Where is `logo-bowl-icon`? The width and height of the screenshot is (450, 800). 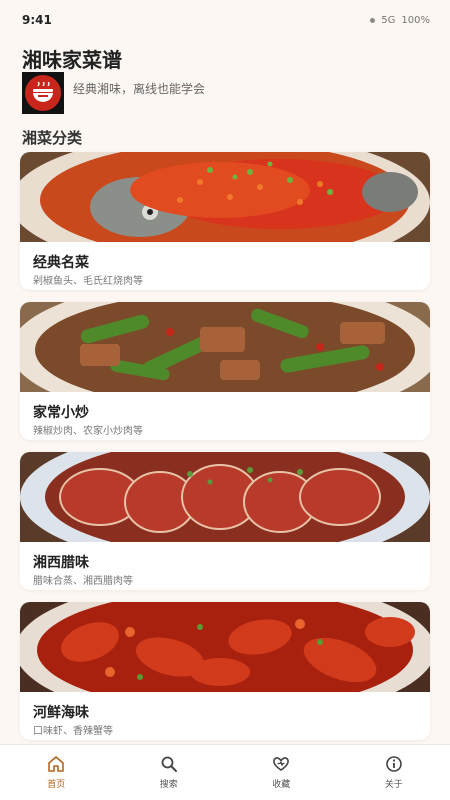
logo-bowl-icon is located at coordinates (43, 93).